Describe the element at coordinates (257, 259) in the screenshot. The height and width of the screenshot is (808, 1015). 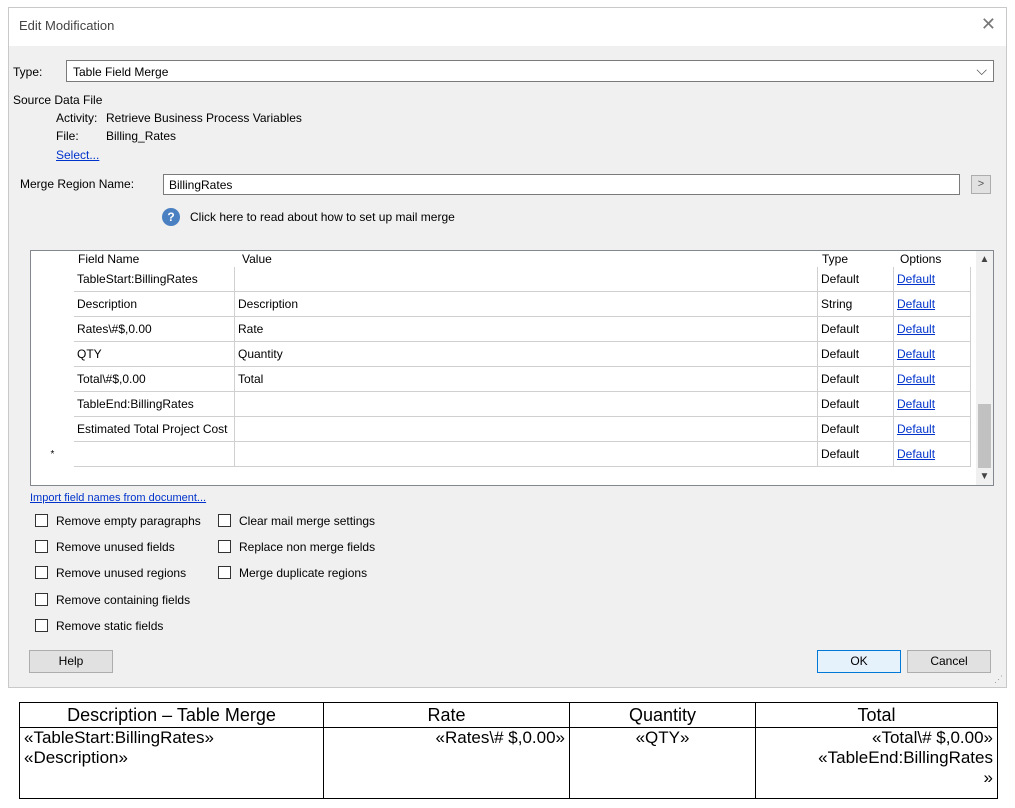
I see `header-value: Value` at that location.